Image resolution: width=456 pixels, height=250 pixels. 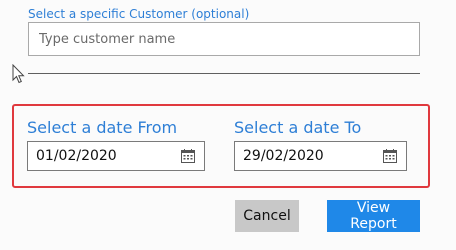 What do you see at coordinates (373, 216) in the screenshot?
I see `view-report-button: View Report` at bounding box center [373, 216].